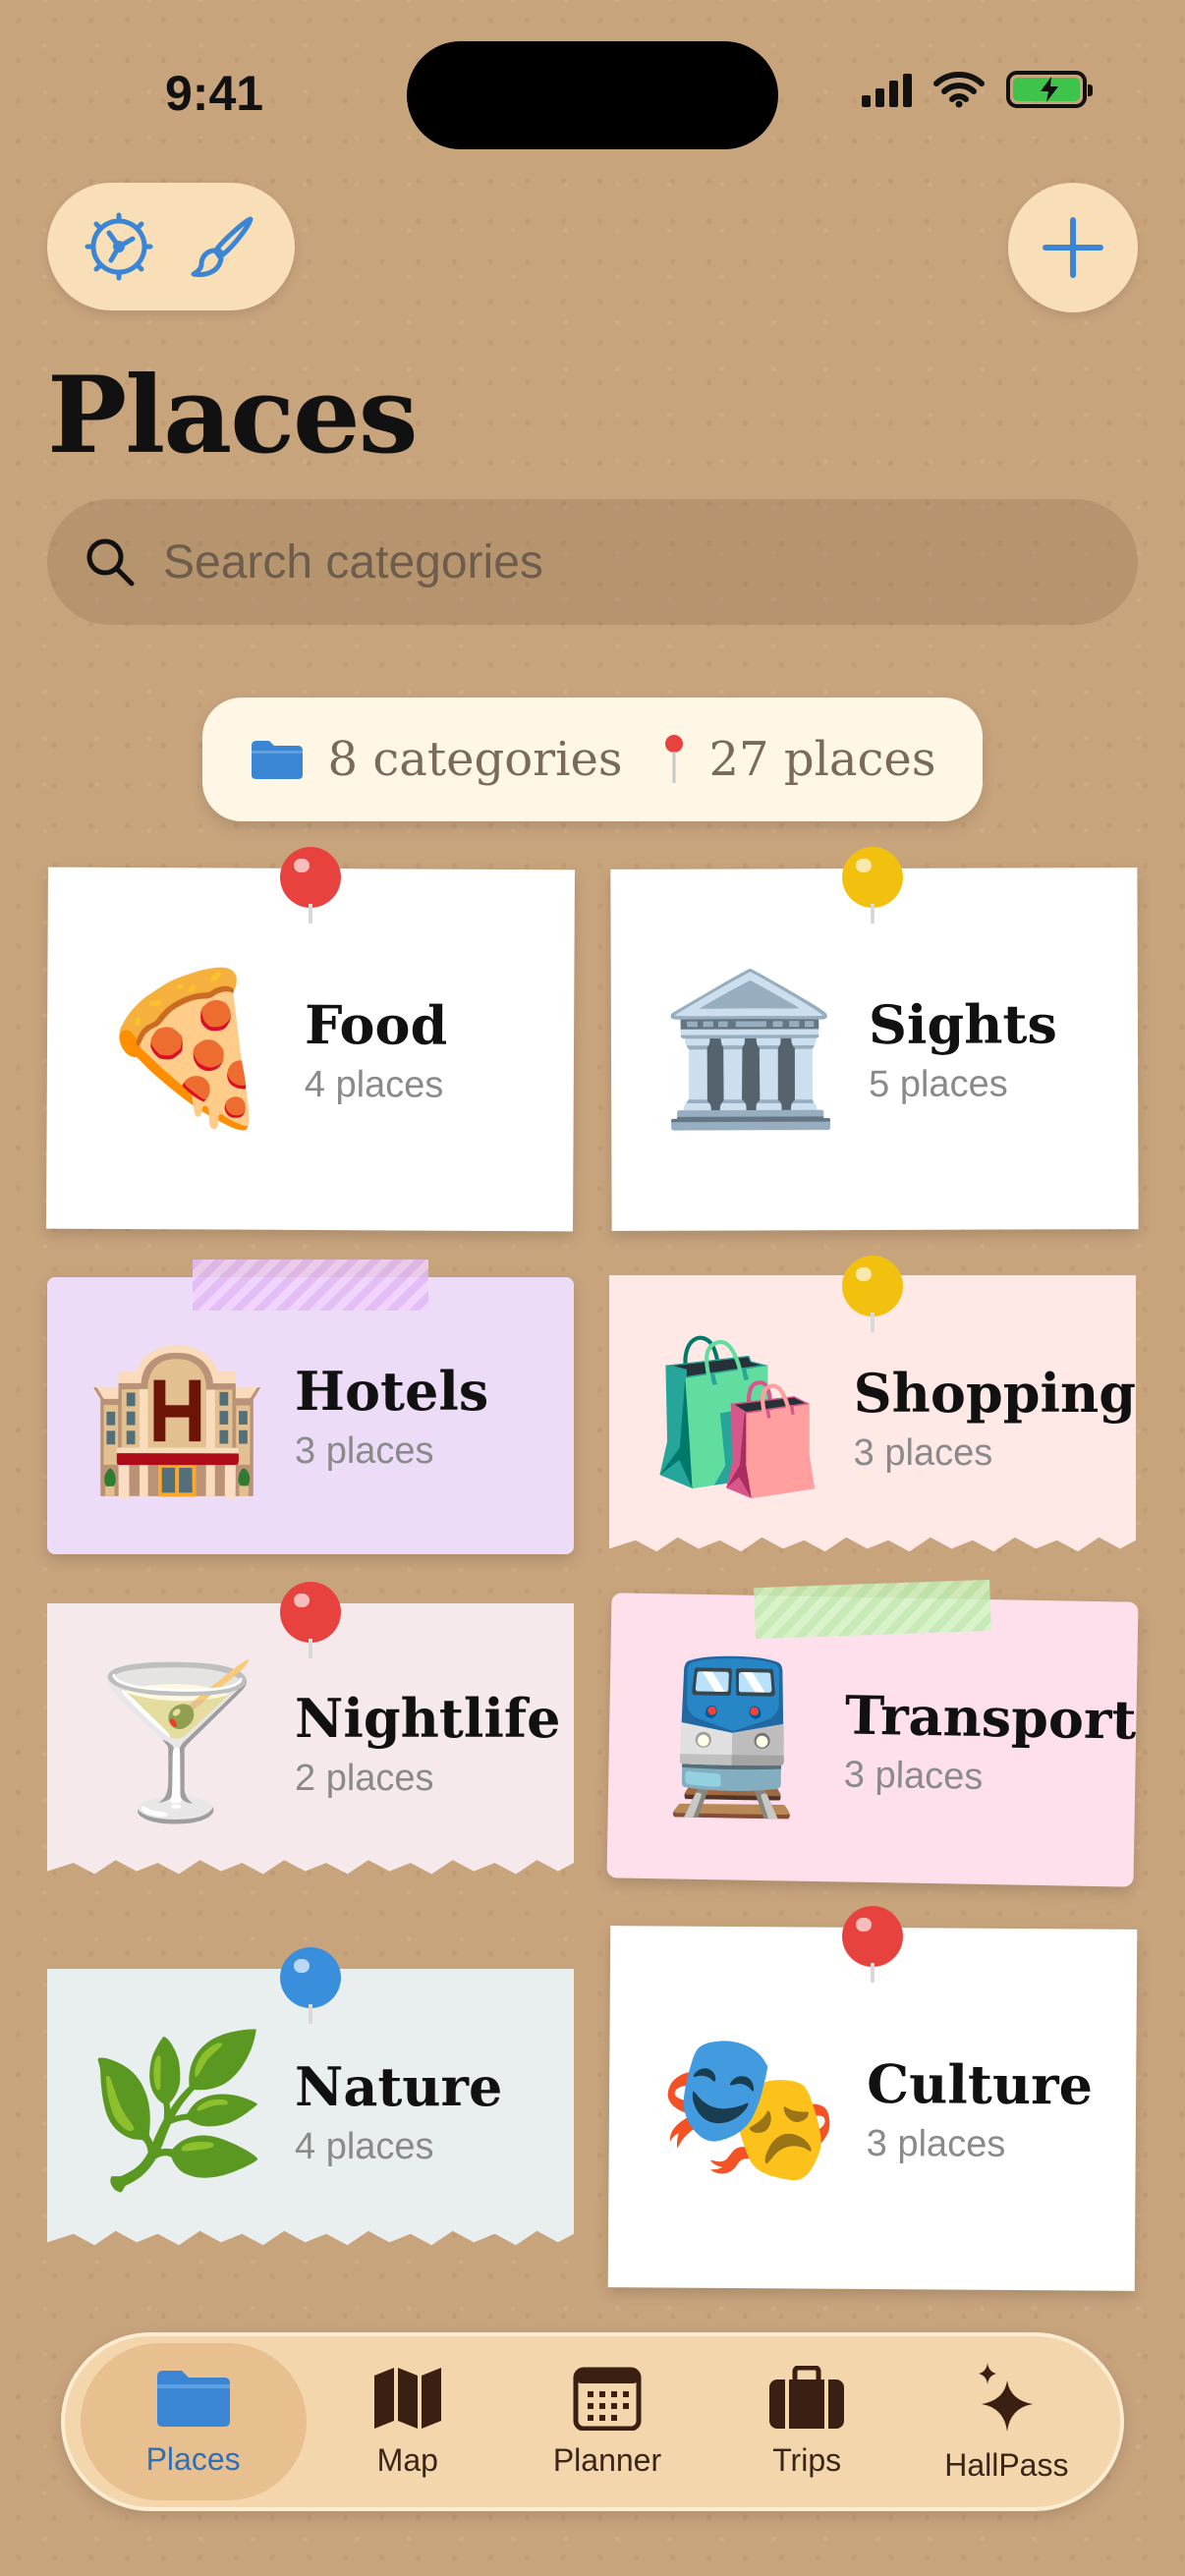 The width and height of the screenshot is (1185, 2576). I want to click on tab-label: Planner, so click(607, 2459).